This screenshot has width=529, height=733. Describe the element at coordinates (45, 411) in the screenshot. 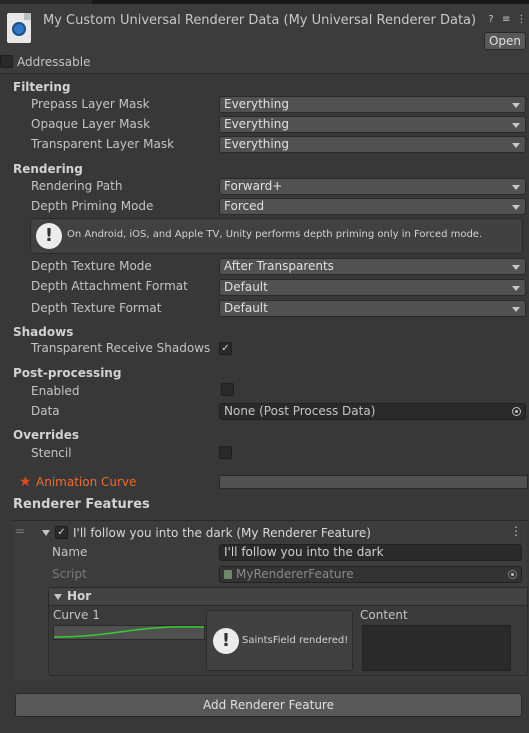

I see `post-process-data-label: Data` at that location.